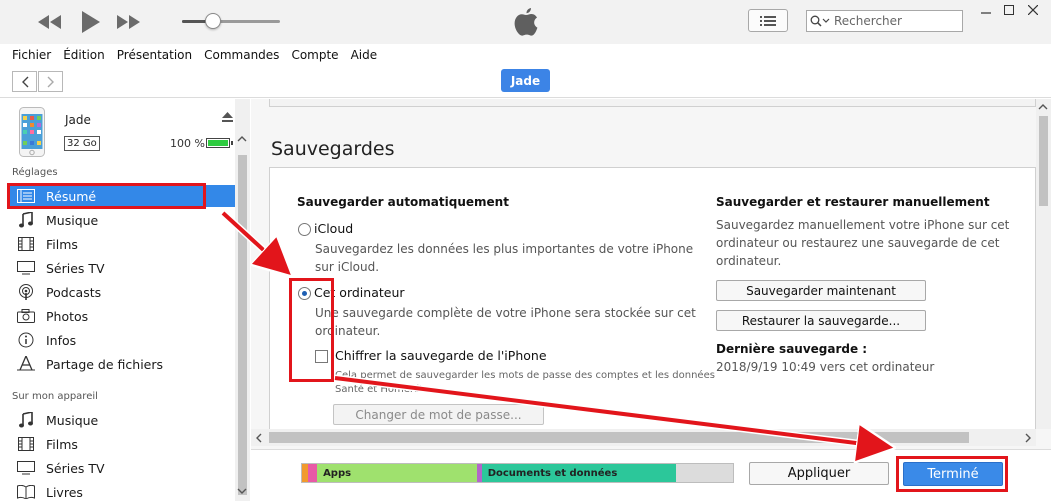 This screenshot has height=501, width=1051. Describe the element at coordinates (1043, 264) in the screenshot. I see `main-scrollbar` at that location.